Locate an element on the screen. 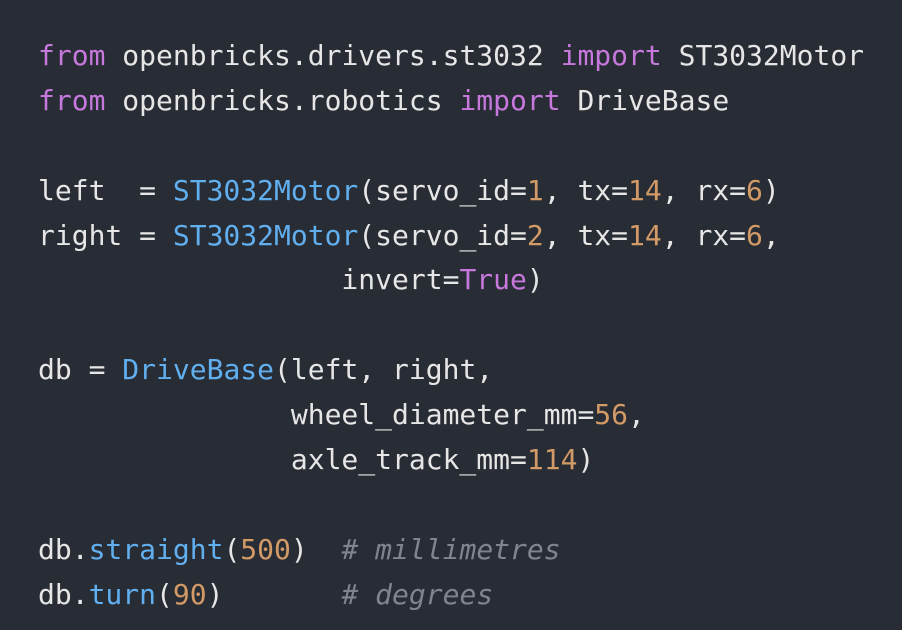 The image size is (902, 630). code-token: db = is located at coordinates (80, 370).